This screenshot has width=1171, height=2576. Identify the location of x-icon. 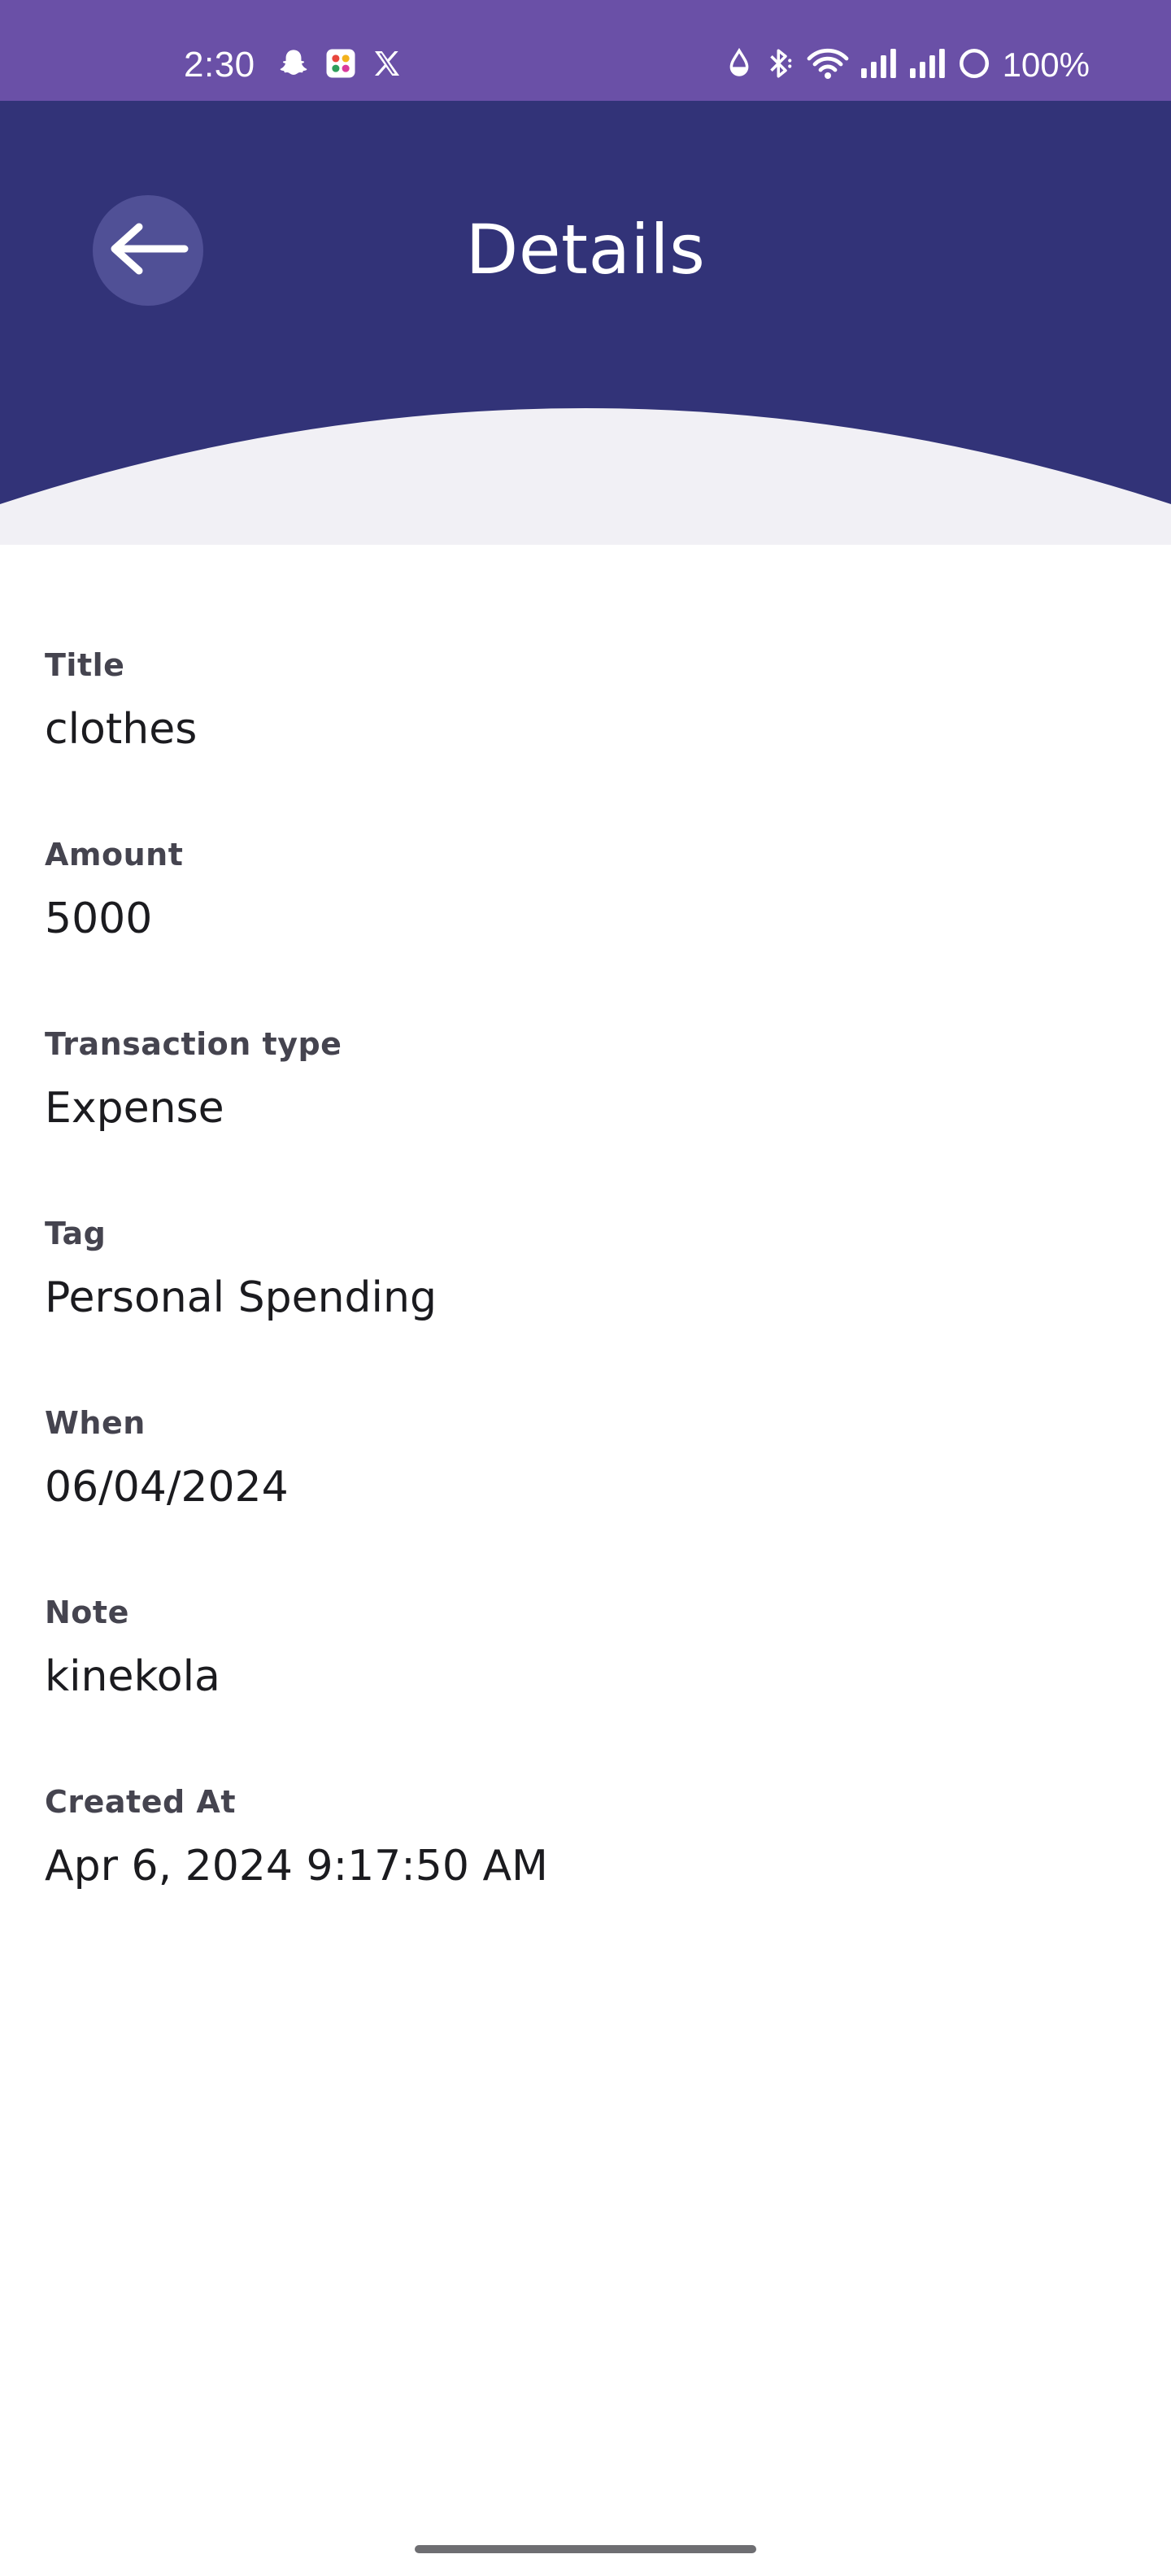
(387, 66).